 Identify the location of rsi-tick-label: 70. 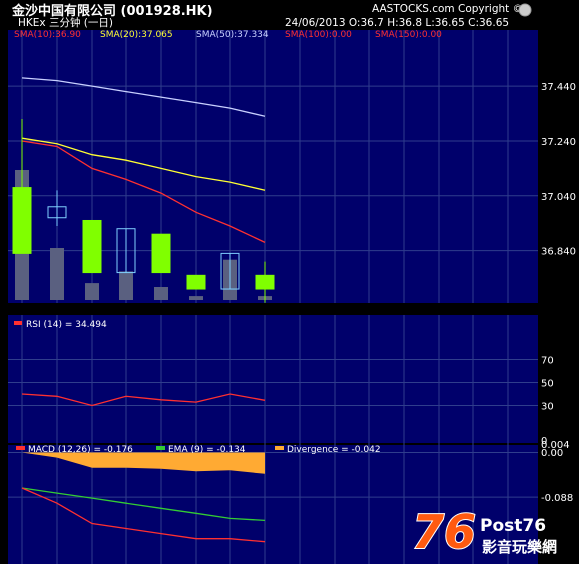
(547, 361).